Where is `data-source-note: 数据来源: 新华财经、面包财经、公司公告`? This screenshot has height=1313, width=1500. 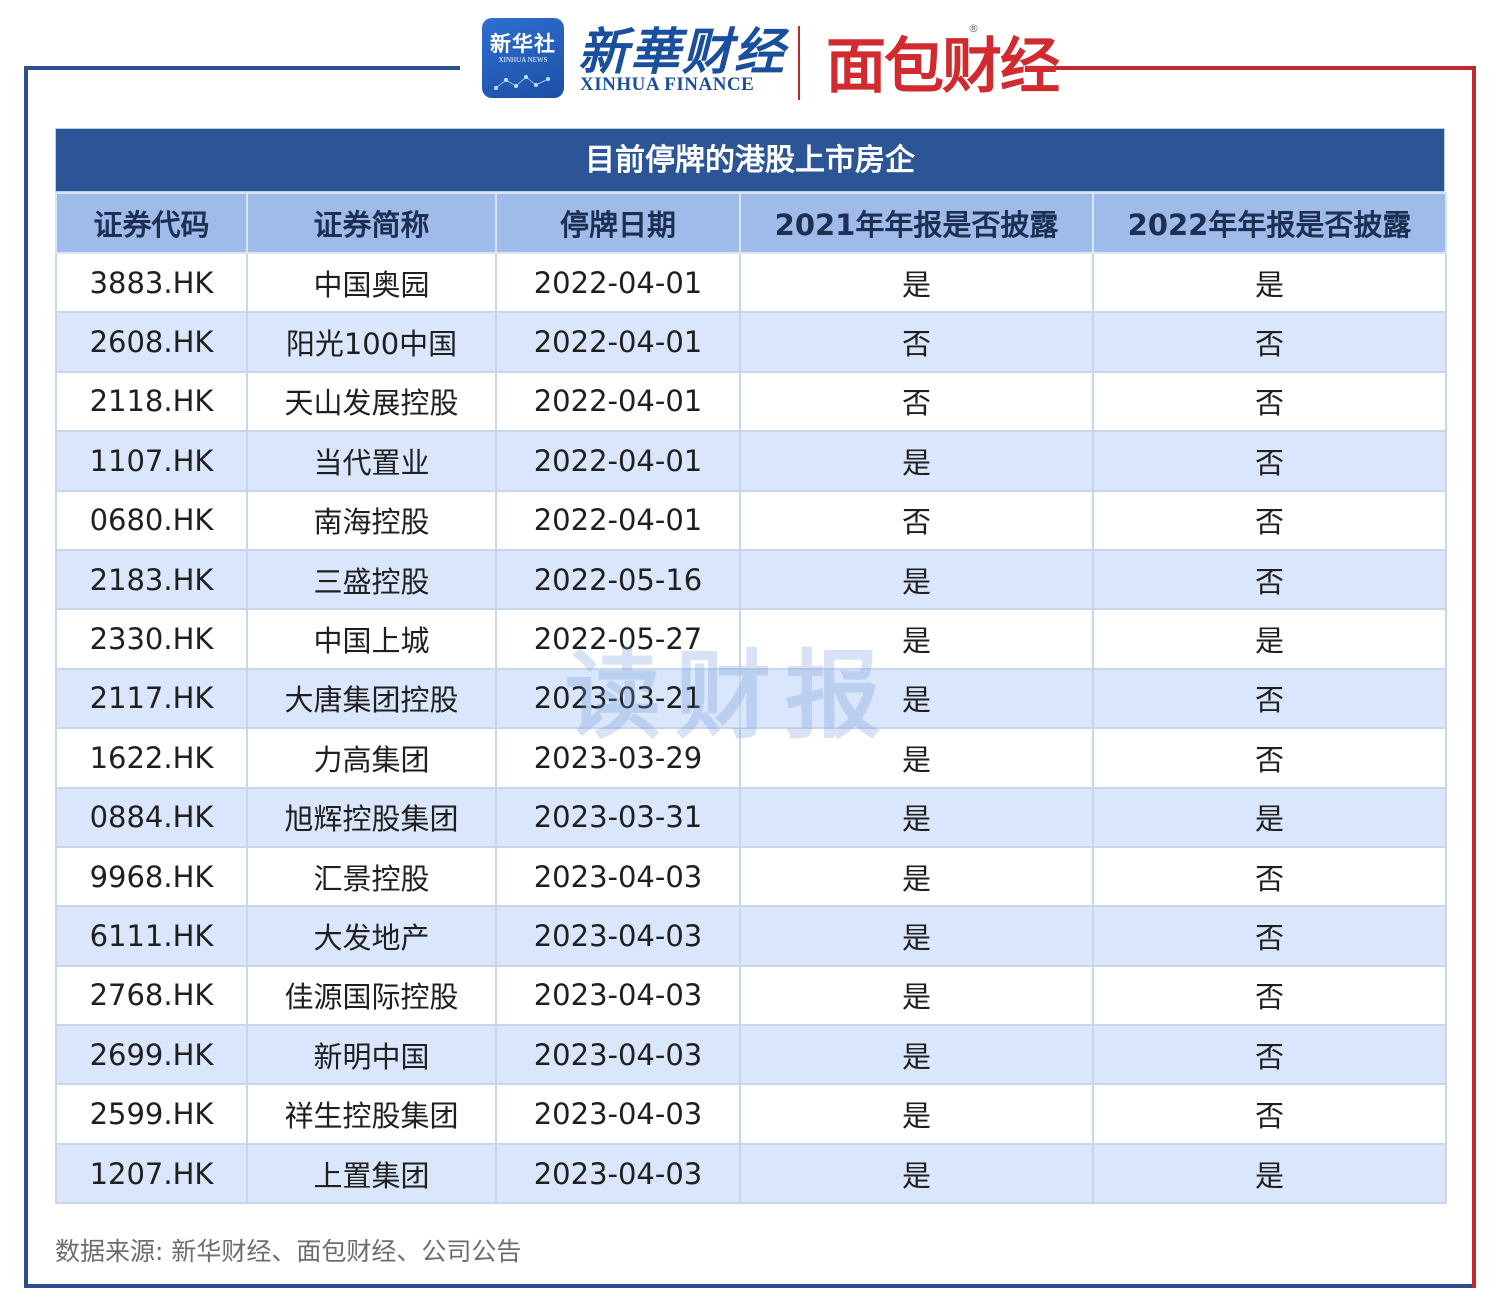
data-source-note: 数据来源: 新华财经、面包财经、公司公告 is located at coordinates (288, 1251).